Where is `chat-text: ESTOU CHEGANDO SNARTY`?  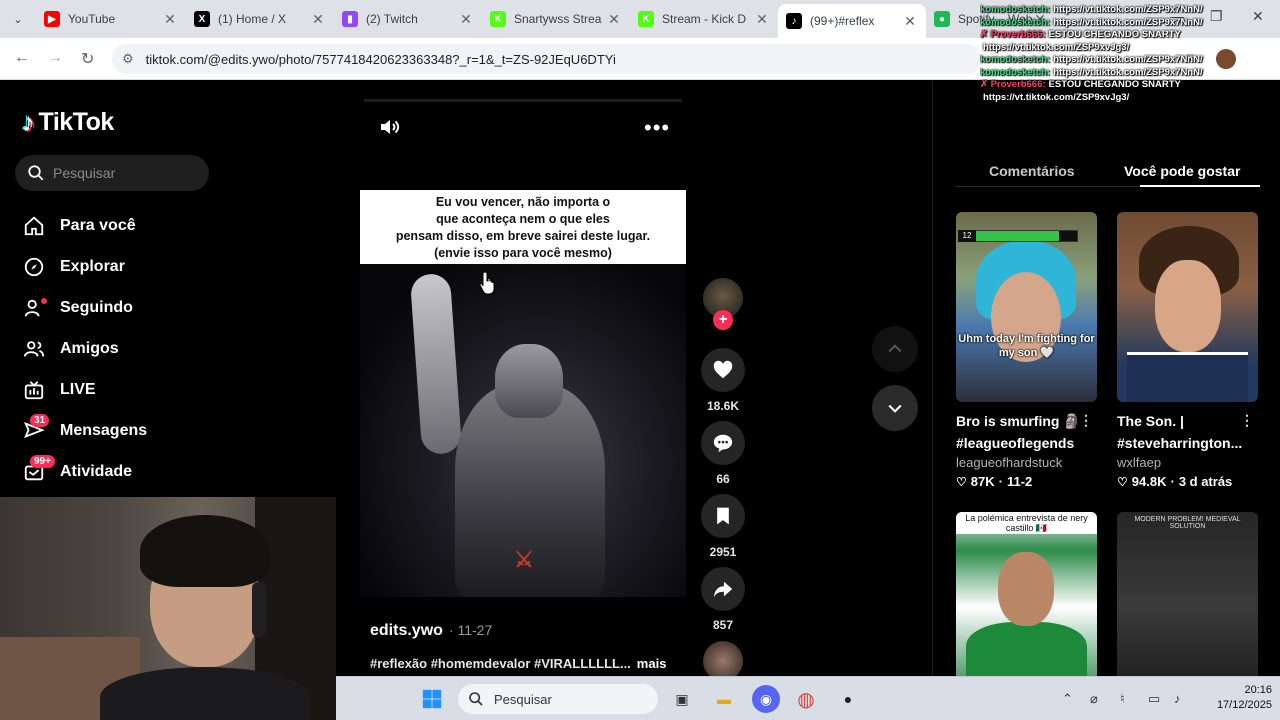 chat-text: ESTOU CHEGANDO SNARTY is located at coordinates (1114, 84).